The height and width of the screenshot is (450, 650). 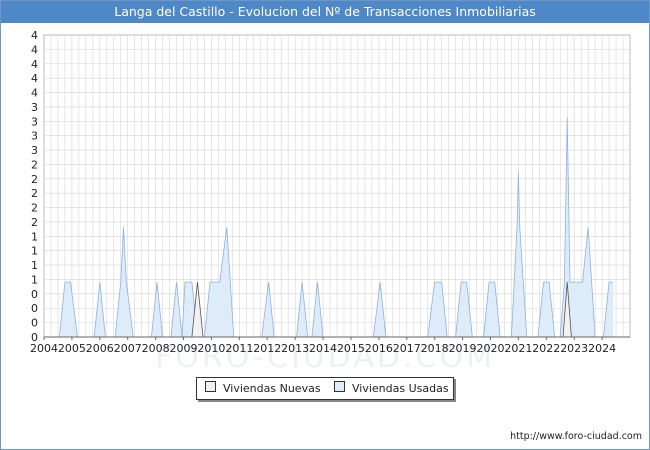 What do you see at coordinates (463, 348) in the screenshot?
I see `x-tick-label: 2019` at bounding box center [463, 348].